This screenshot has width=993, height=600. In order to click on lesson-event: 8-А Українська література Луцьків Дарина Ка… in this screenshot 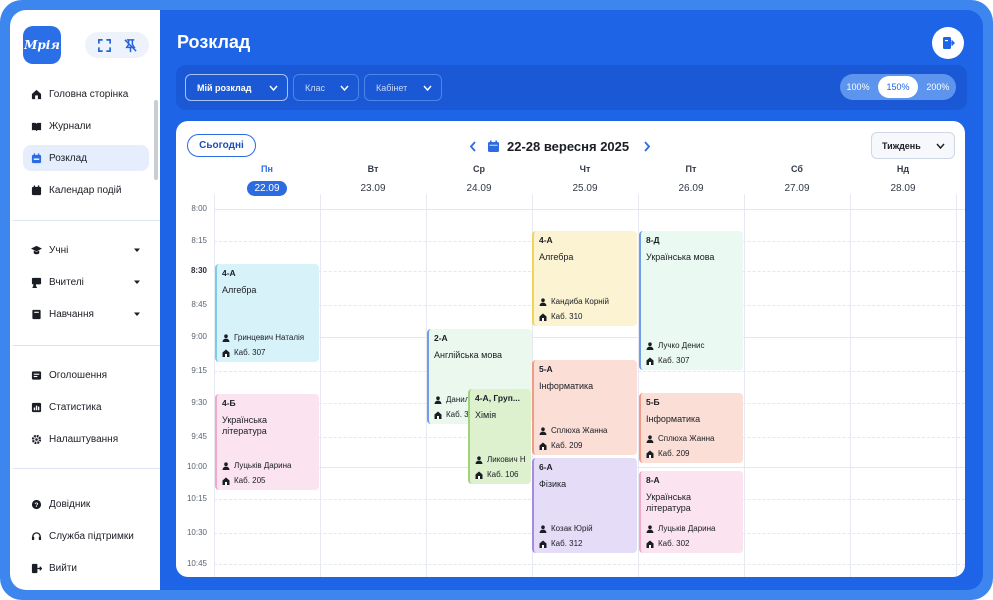, I will do `click(691, 512)`.